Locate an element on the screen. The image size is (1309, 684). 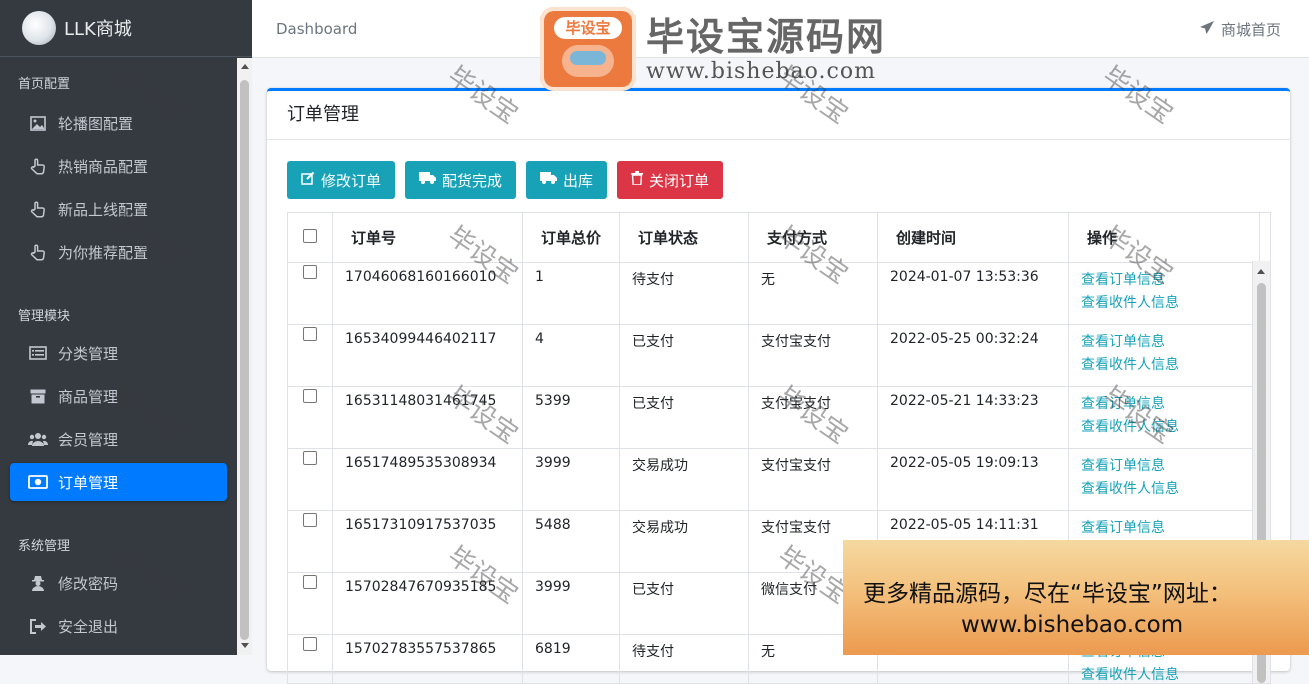
col-created: 创建时间 is located at coordinates (973, 238).